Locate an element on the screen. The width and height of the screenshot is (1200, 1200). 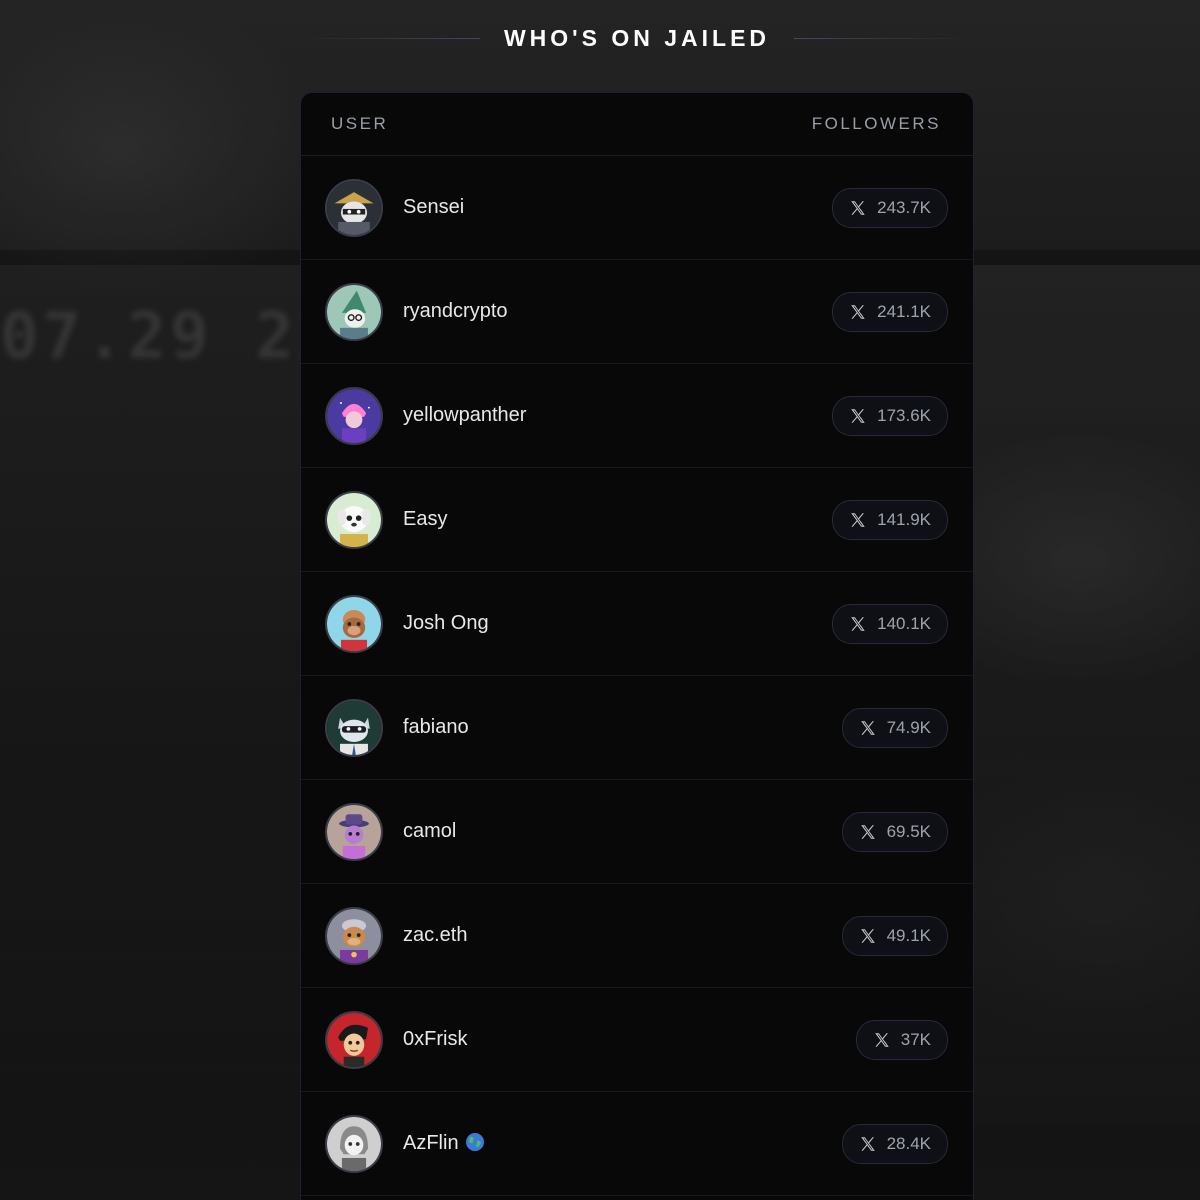
column-header-user: USER is located at coordinates (360, 123).